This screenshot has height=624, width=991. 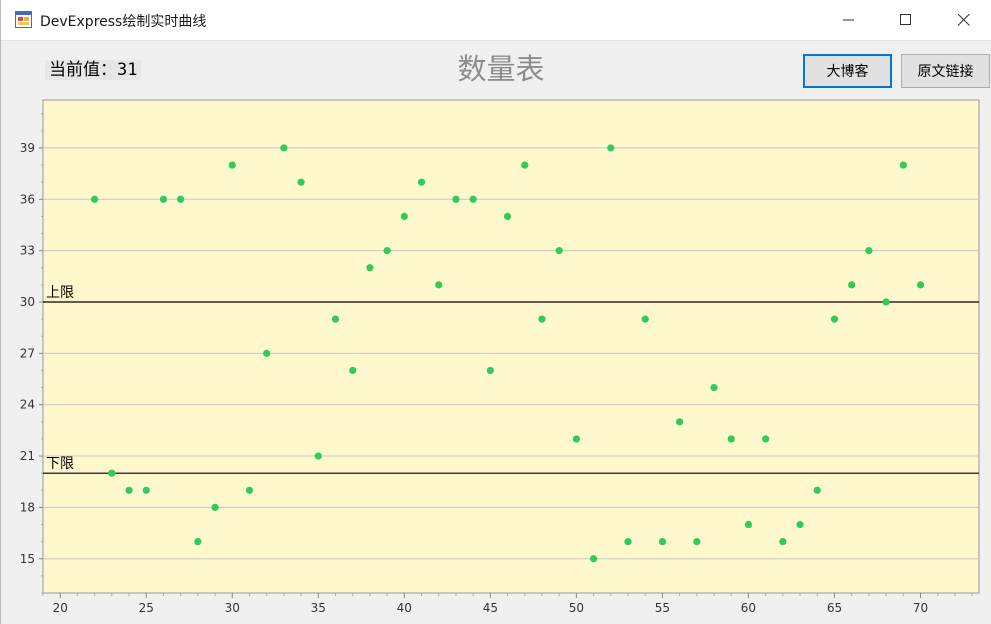 What do you see at coordinates (60, 608) in the screenshot?
I see `x-tick-label: 20` at bounding box center [60, 608].